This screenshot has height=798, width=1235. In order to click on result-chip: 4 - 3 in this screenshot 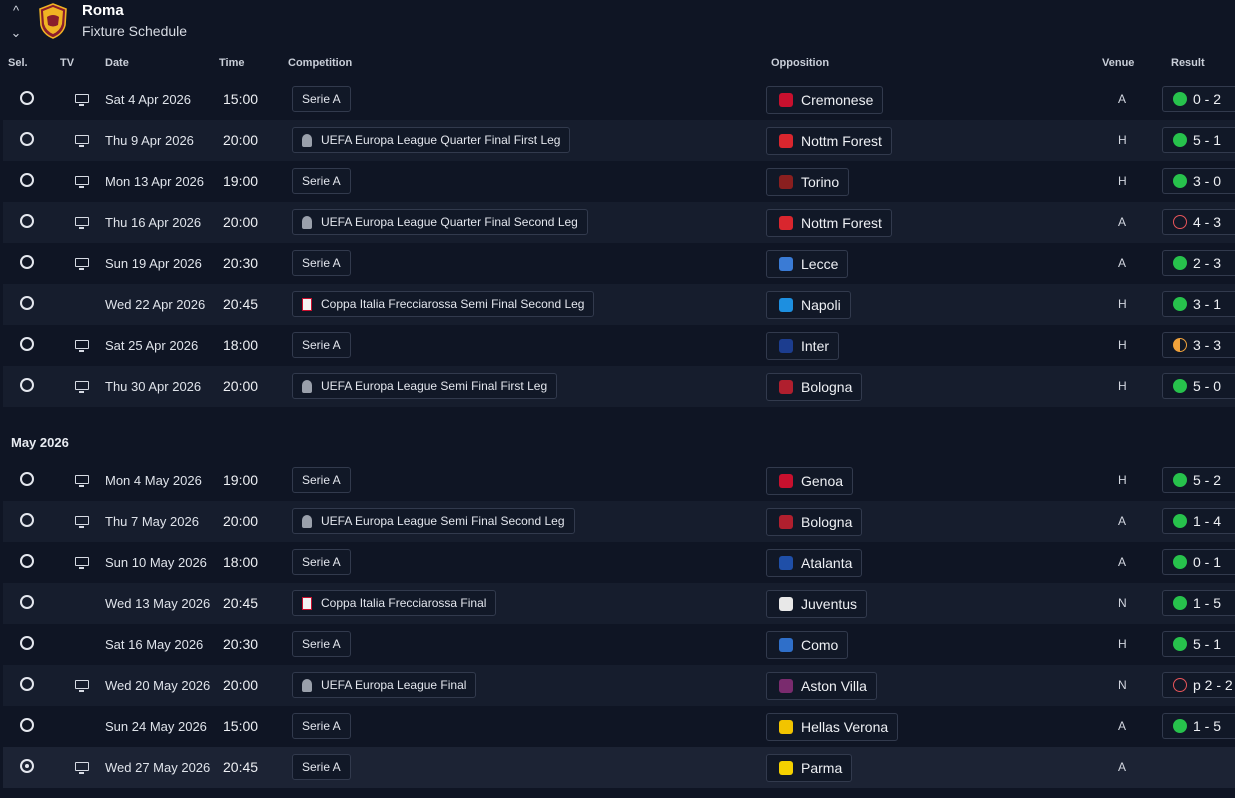, I will do `click(1198, 222)`.